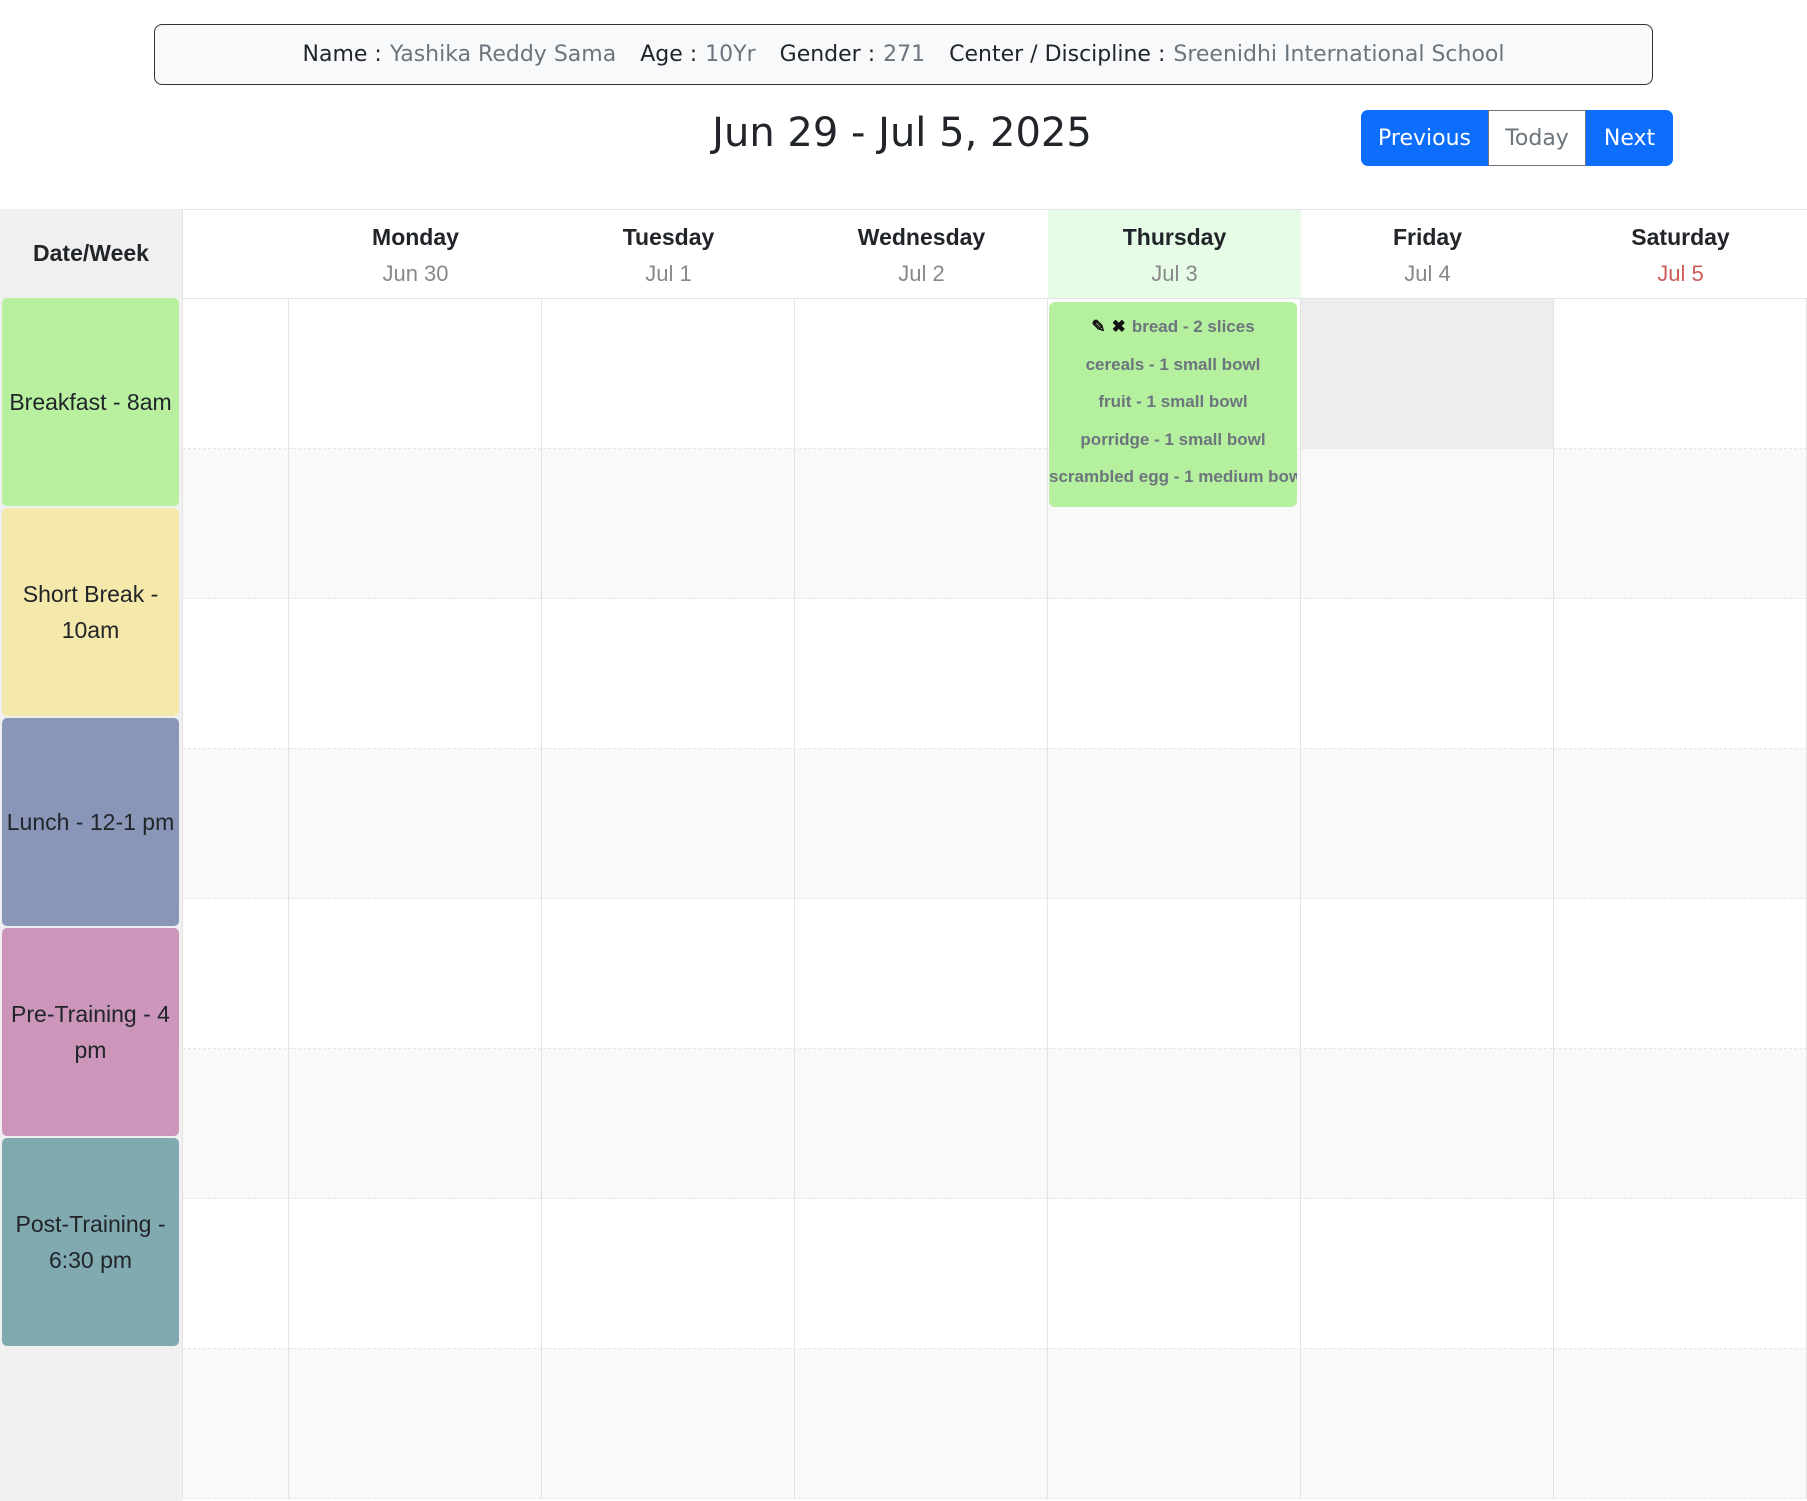 Image resolution: width=1807 pixels, height=1501 pixels. What do you see at coordinates (668, 254) in the screenshot?
I see `day-header-tuesday: Tuesday Jul 1` at bounding box center [668, 254].